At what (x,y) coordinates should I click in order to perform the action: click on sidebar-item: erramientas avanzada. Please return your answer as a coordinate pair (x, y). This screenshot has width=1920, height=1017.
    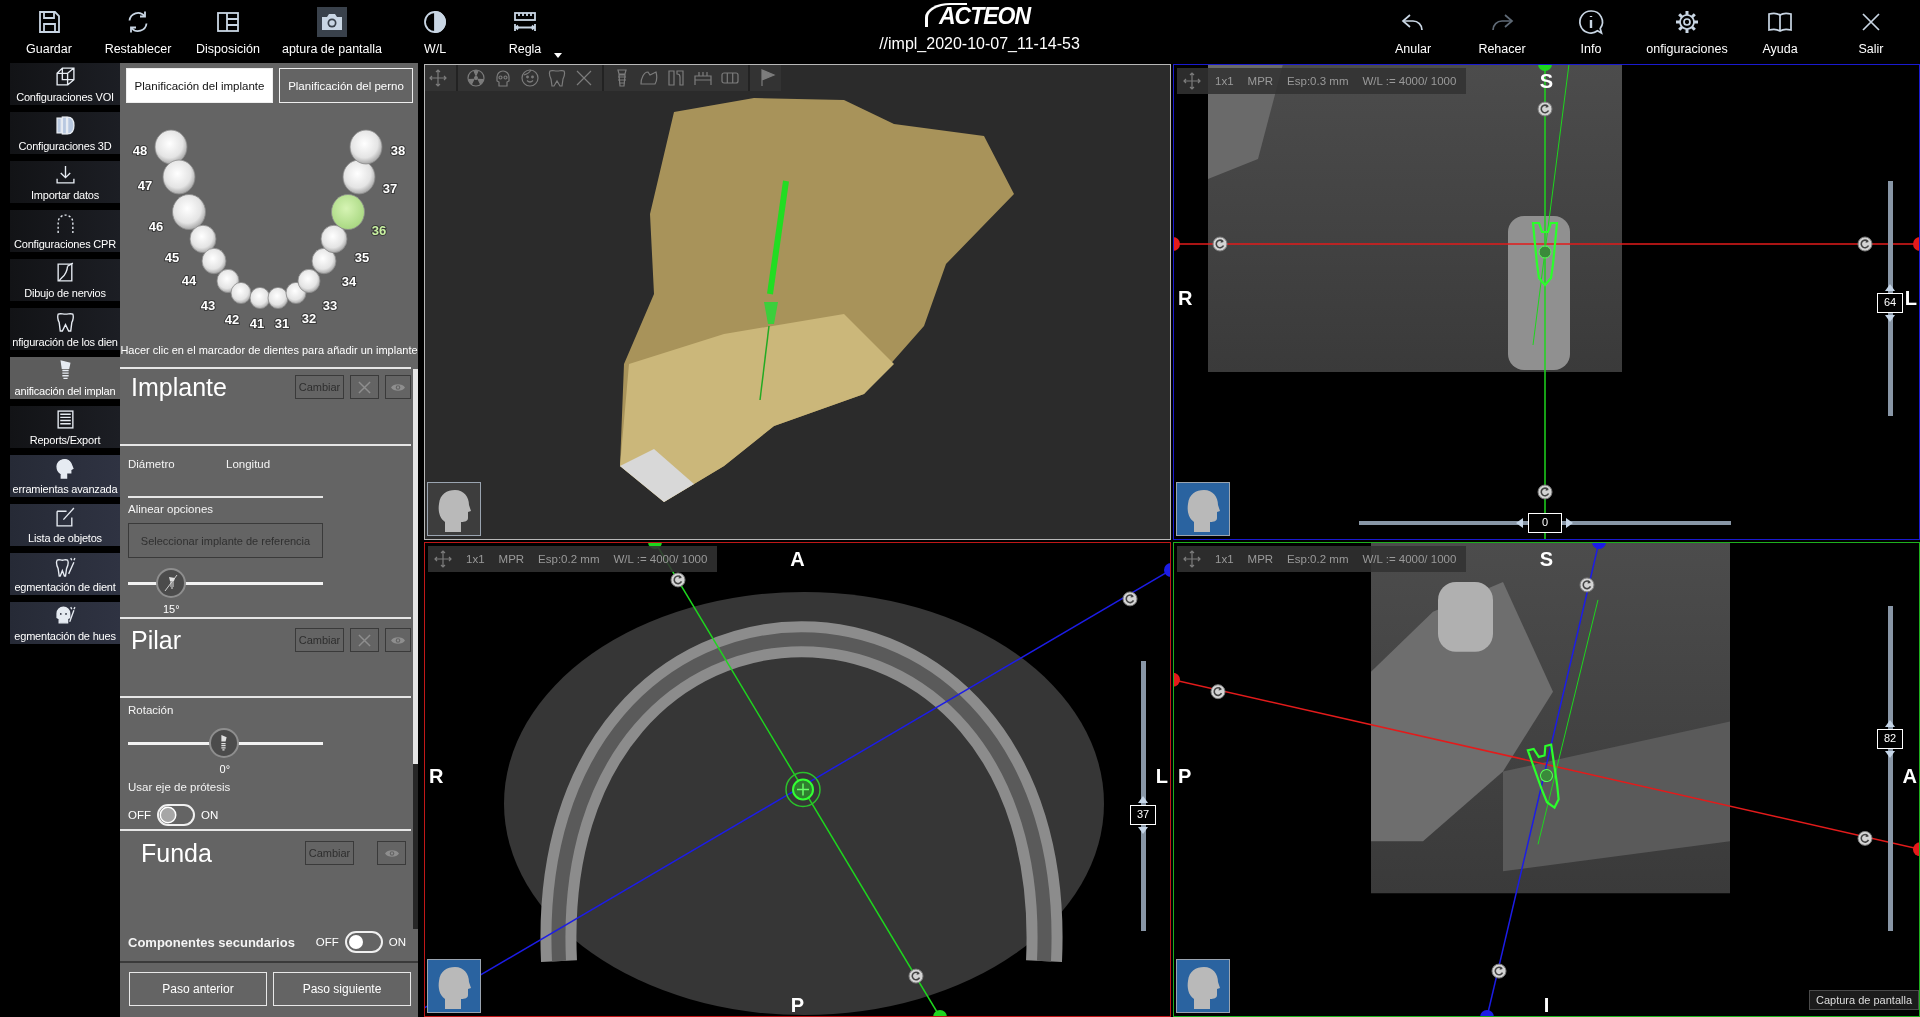
    Looking at the image, I should click on (65, 476).